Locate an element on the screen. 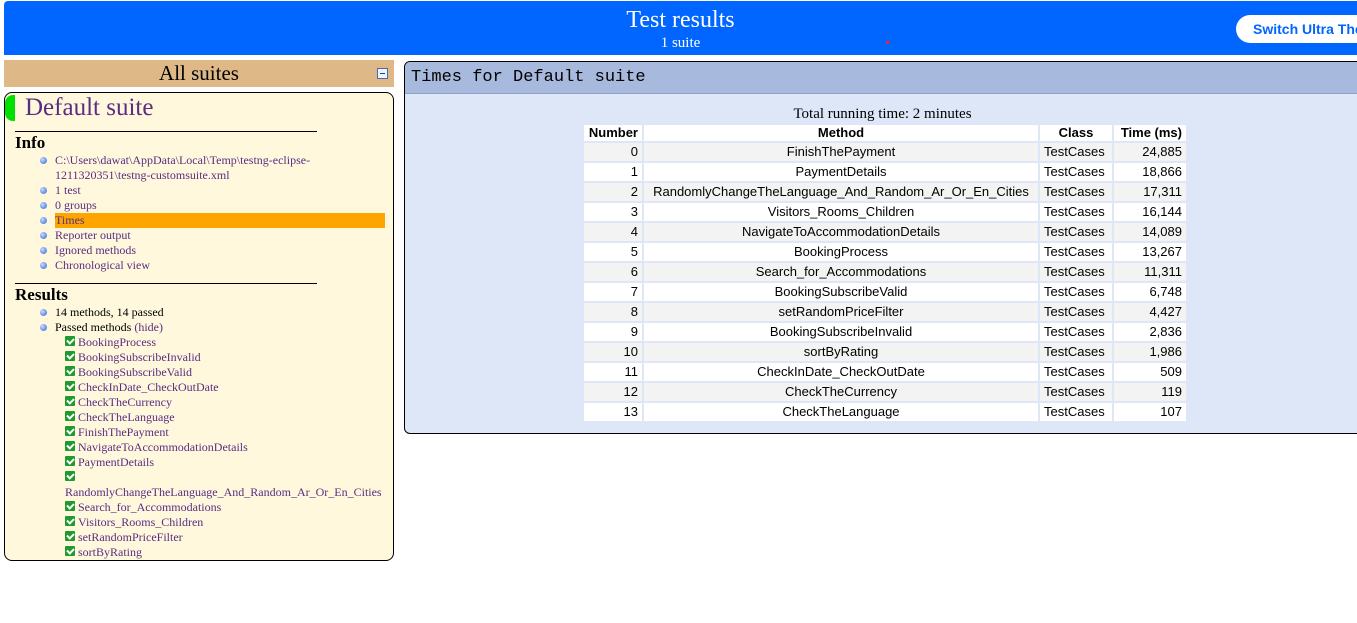  info-tests: 1 test is located at coordinates (212, 190).